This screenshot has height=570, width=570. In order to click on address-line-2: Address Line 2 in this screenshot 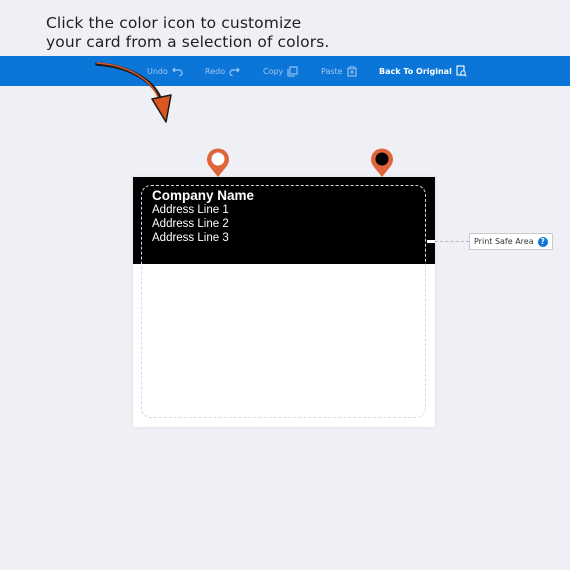, I will do `click(190, 224)`.